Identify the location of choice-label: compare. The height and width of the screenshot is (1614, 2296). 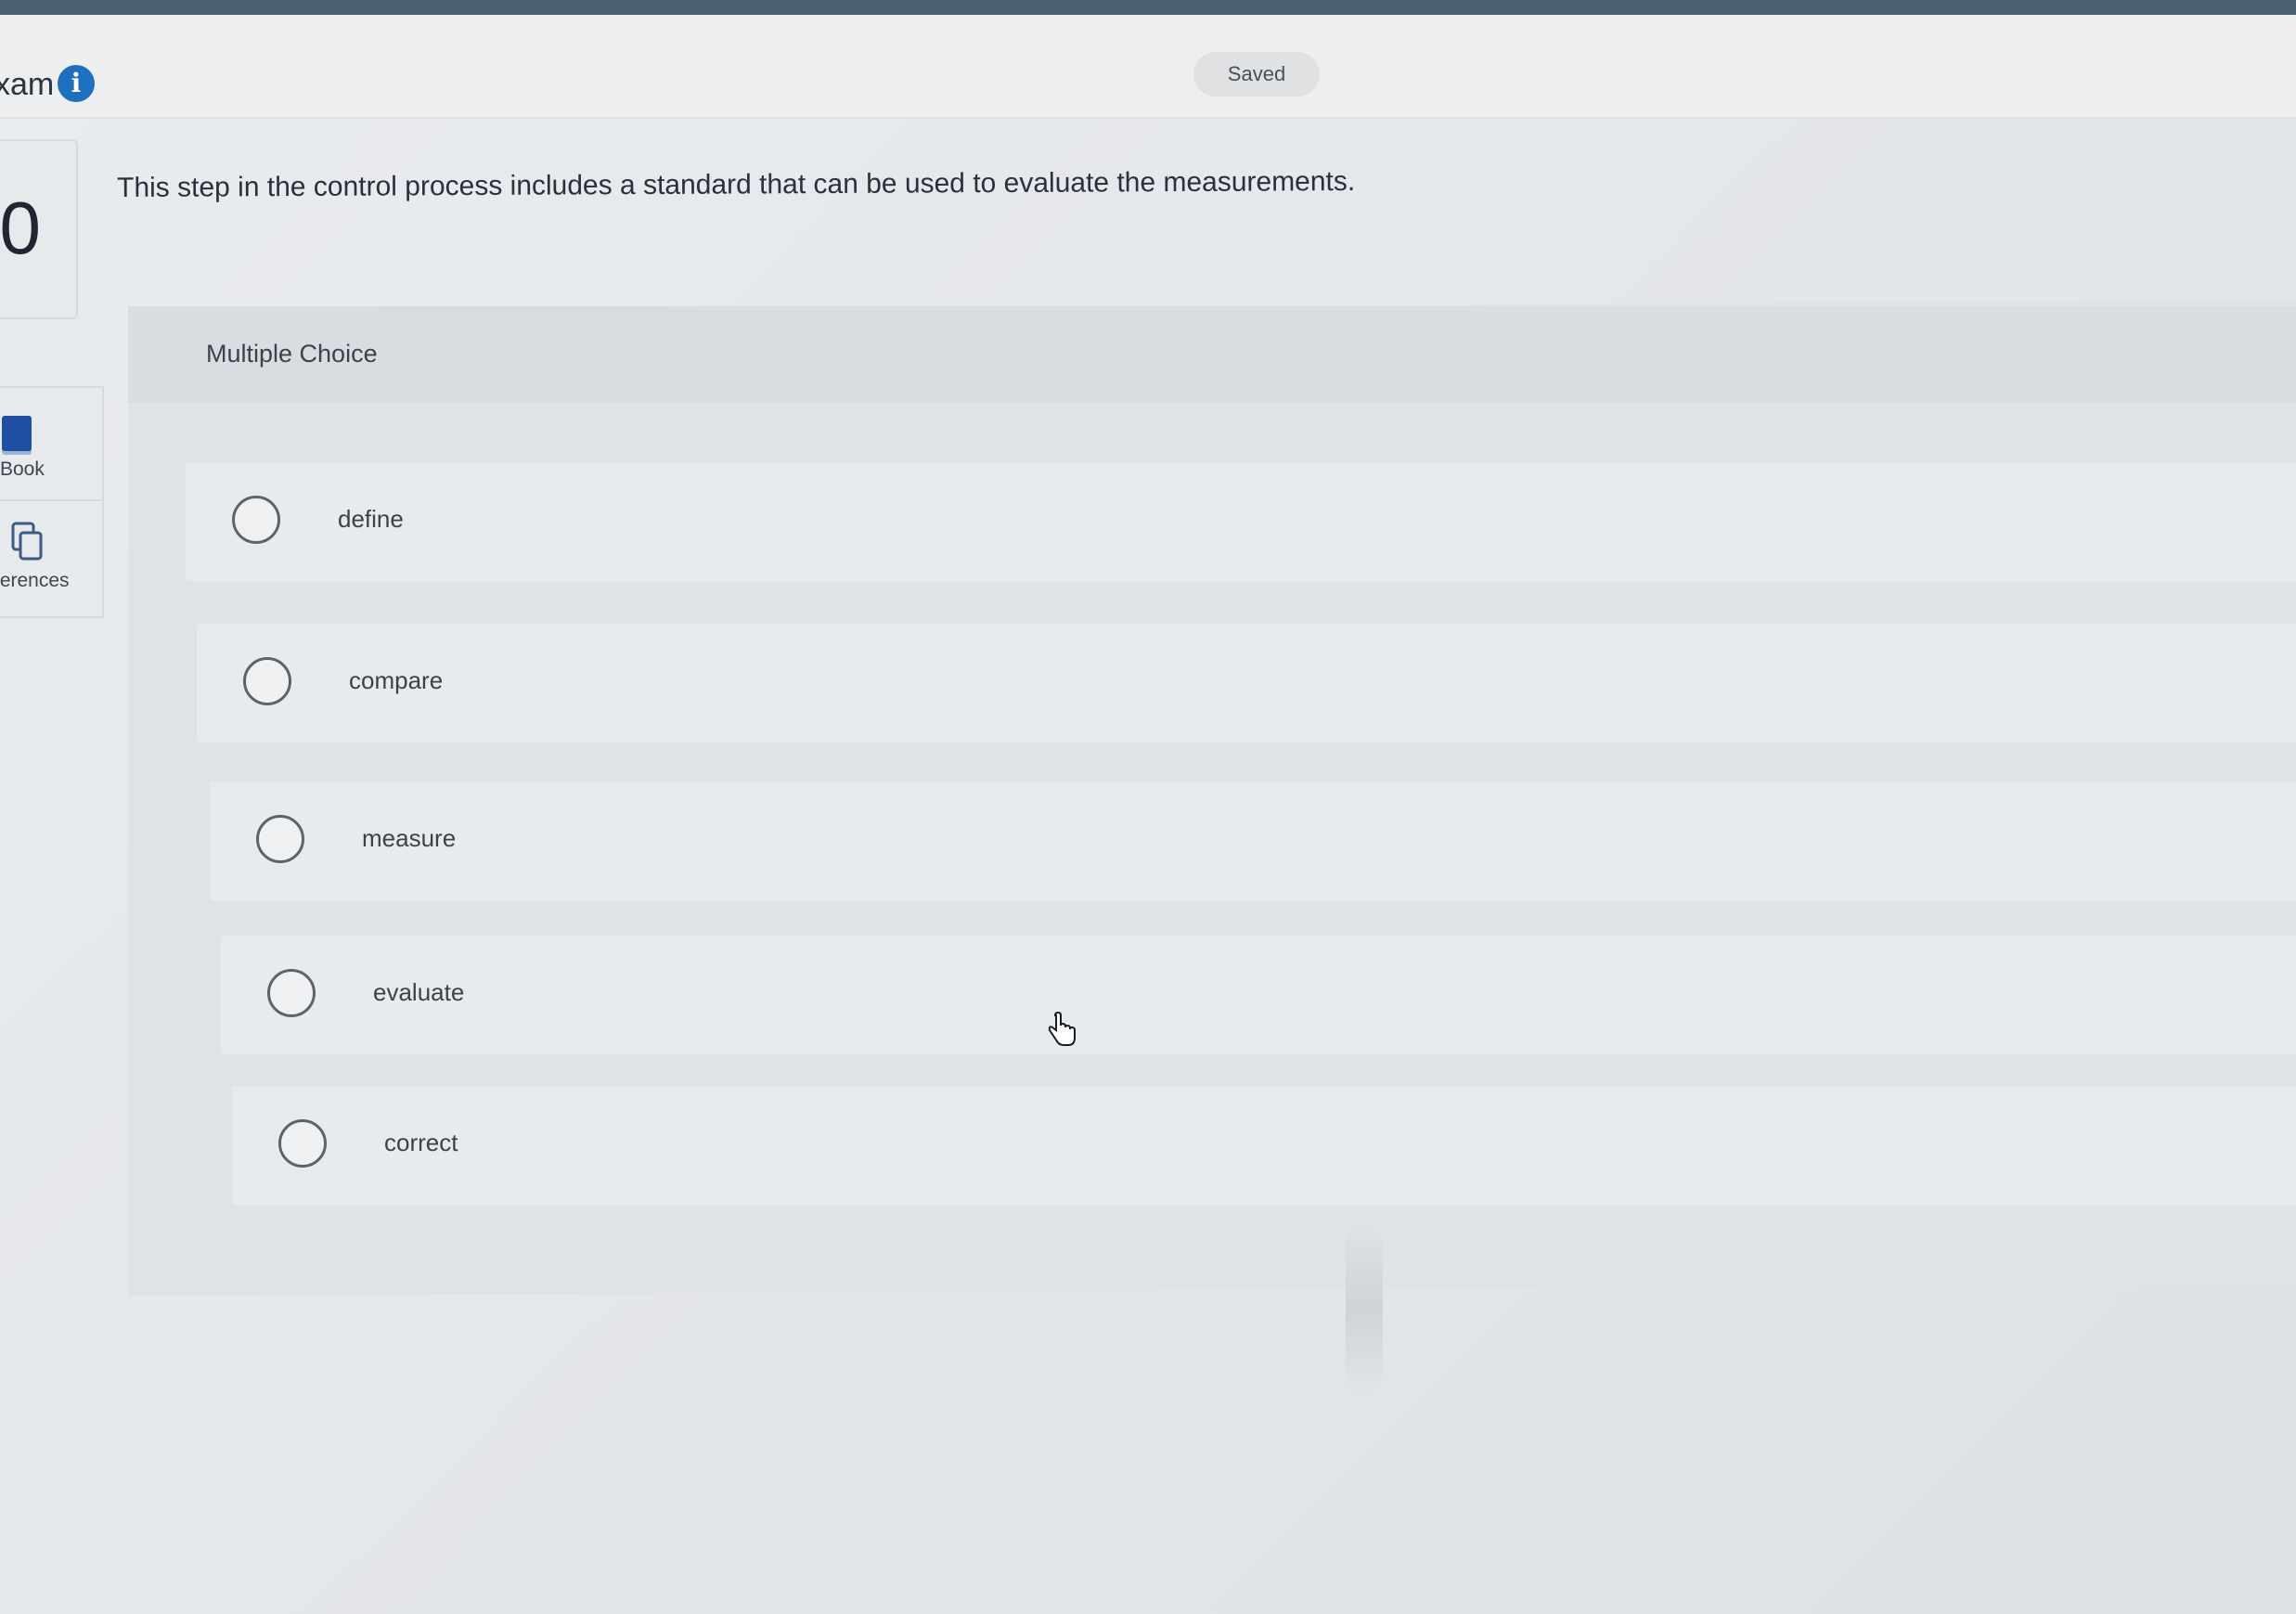
(396, 680).